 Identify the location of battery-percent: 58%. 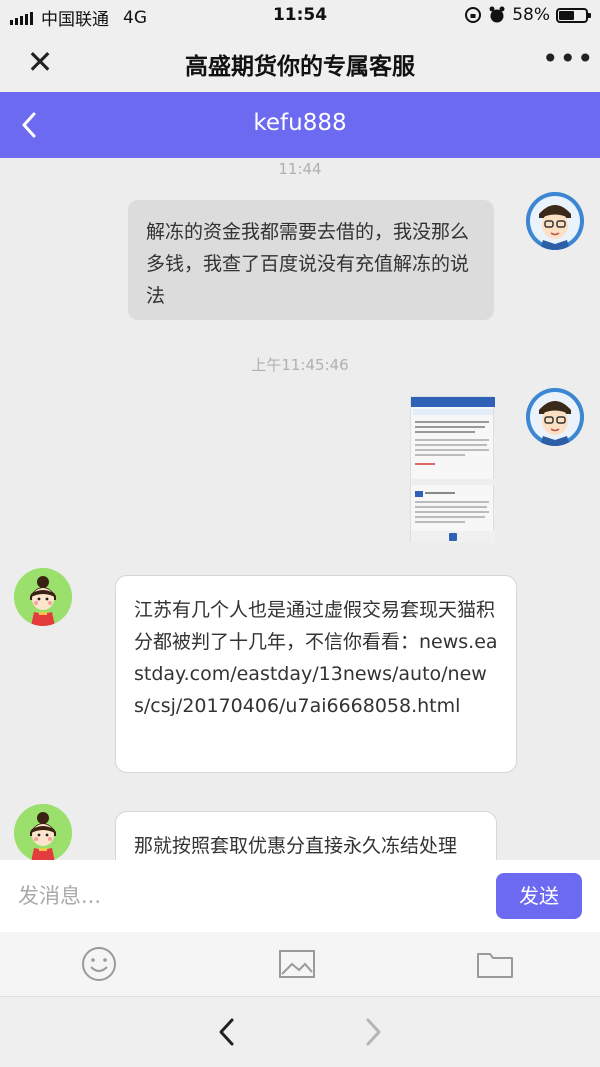
(531, 15).